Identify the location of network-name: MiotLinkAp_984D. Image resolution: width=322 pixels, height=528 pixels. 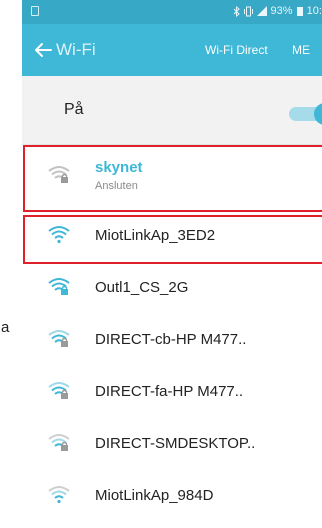
(154, 495).